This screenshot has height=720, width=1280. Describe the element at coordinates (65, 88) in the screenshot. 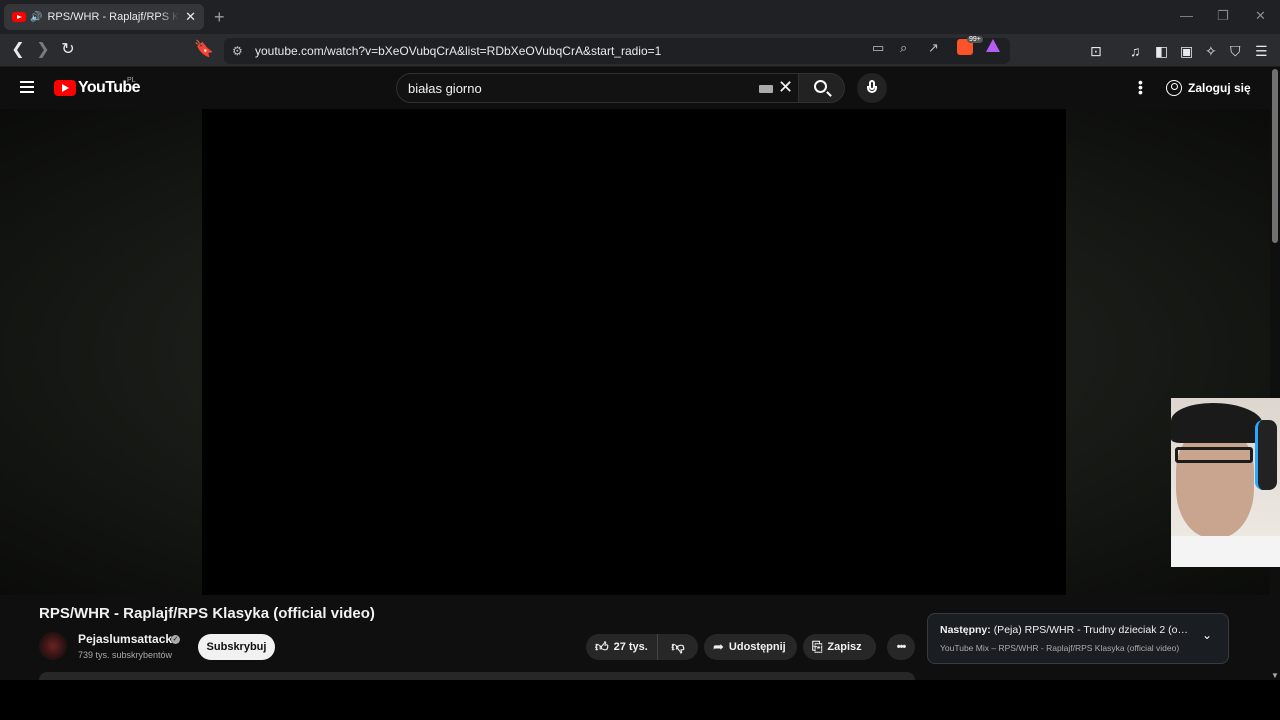

I see `youtube-logo-icon` at that location.